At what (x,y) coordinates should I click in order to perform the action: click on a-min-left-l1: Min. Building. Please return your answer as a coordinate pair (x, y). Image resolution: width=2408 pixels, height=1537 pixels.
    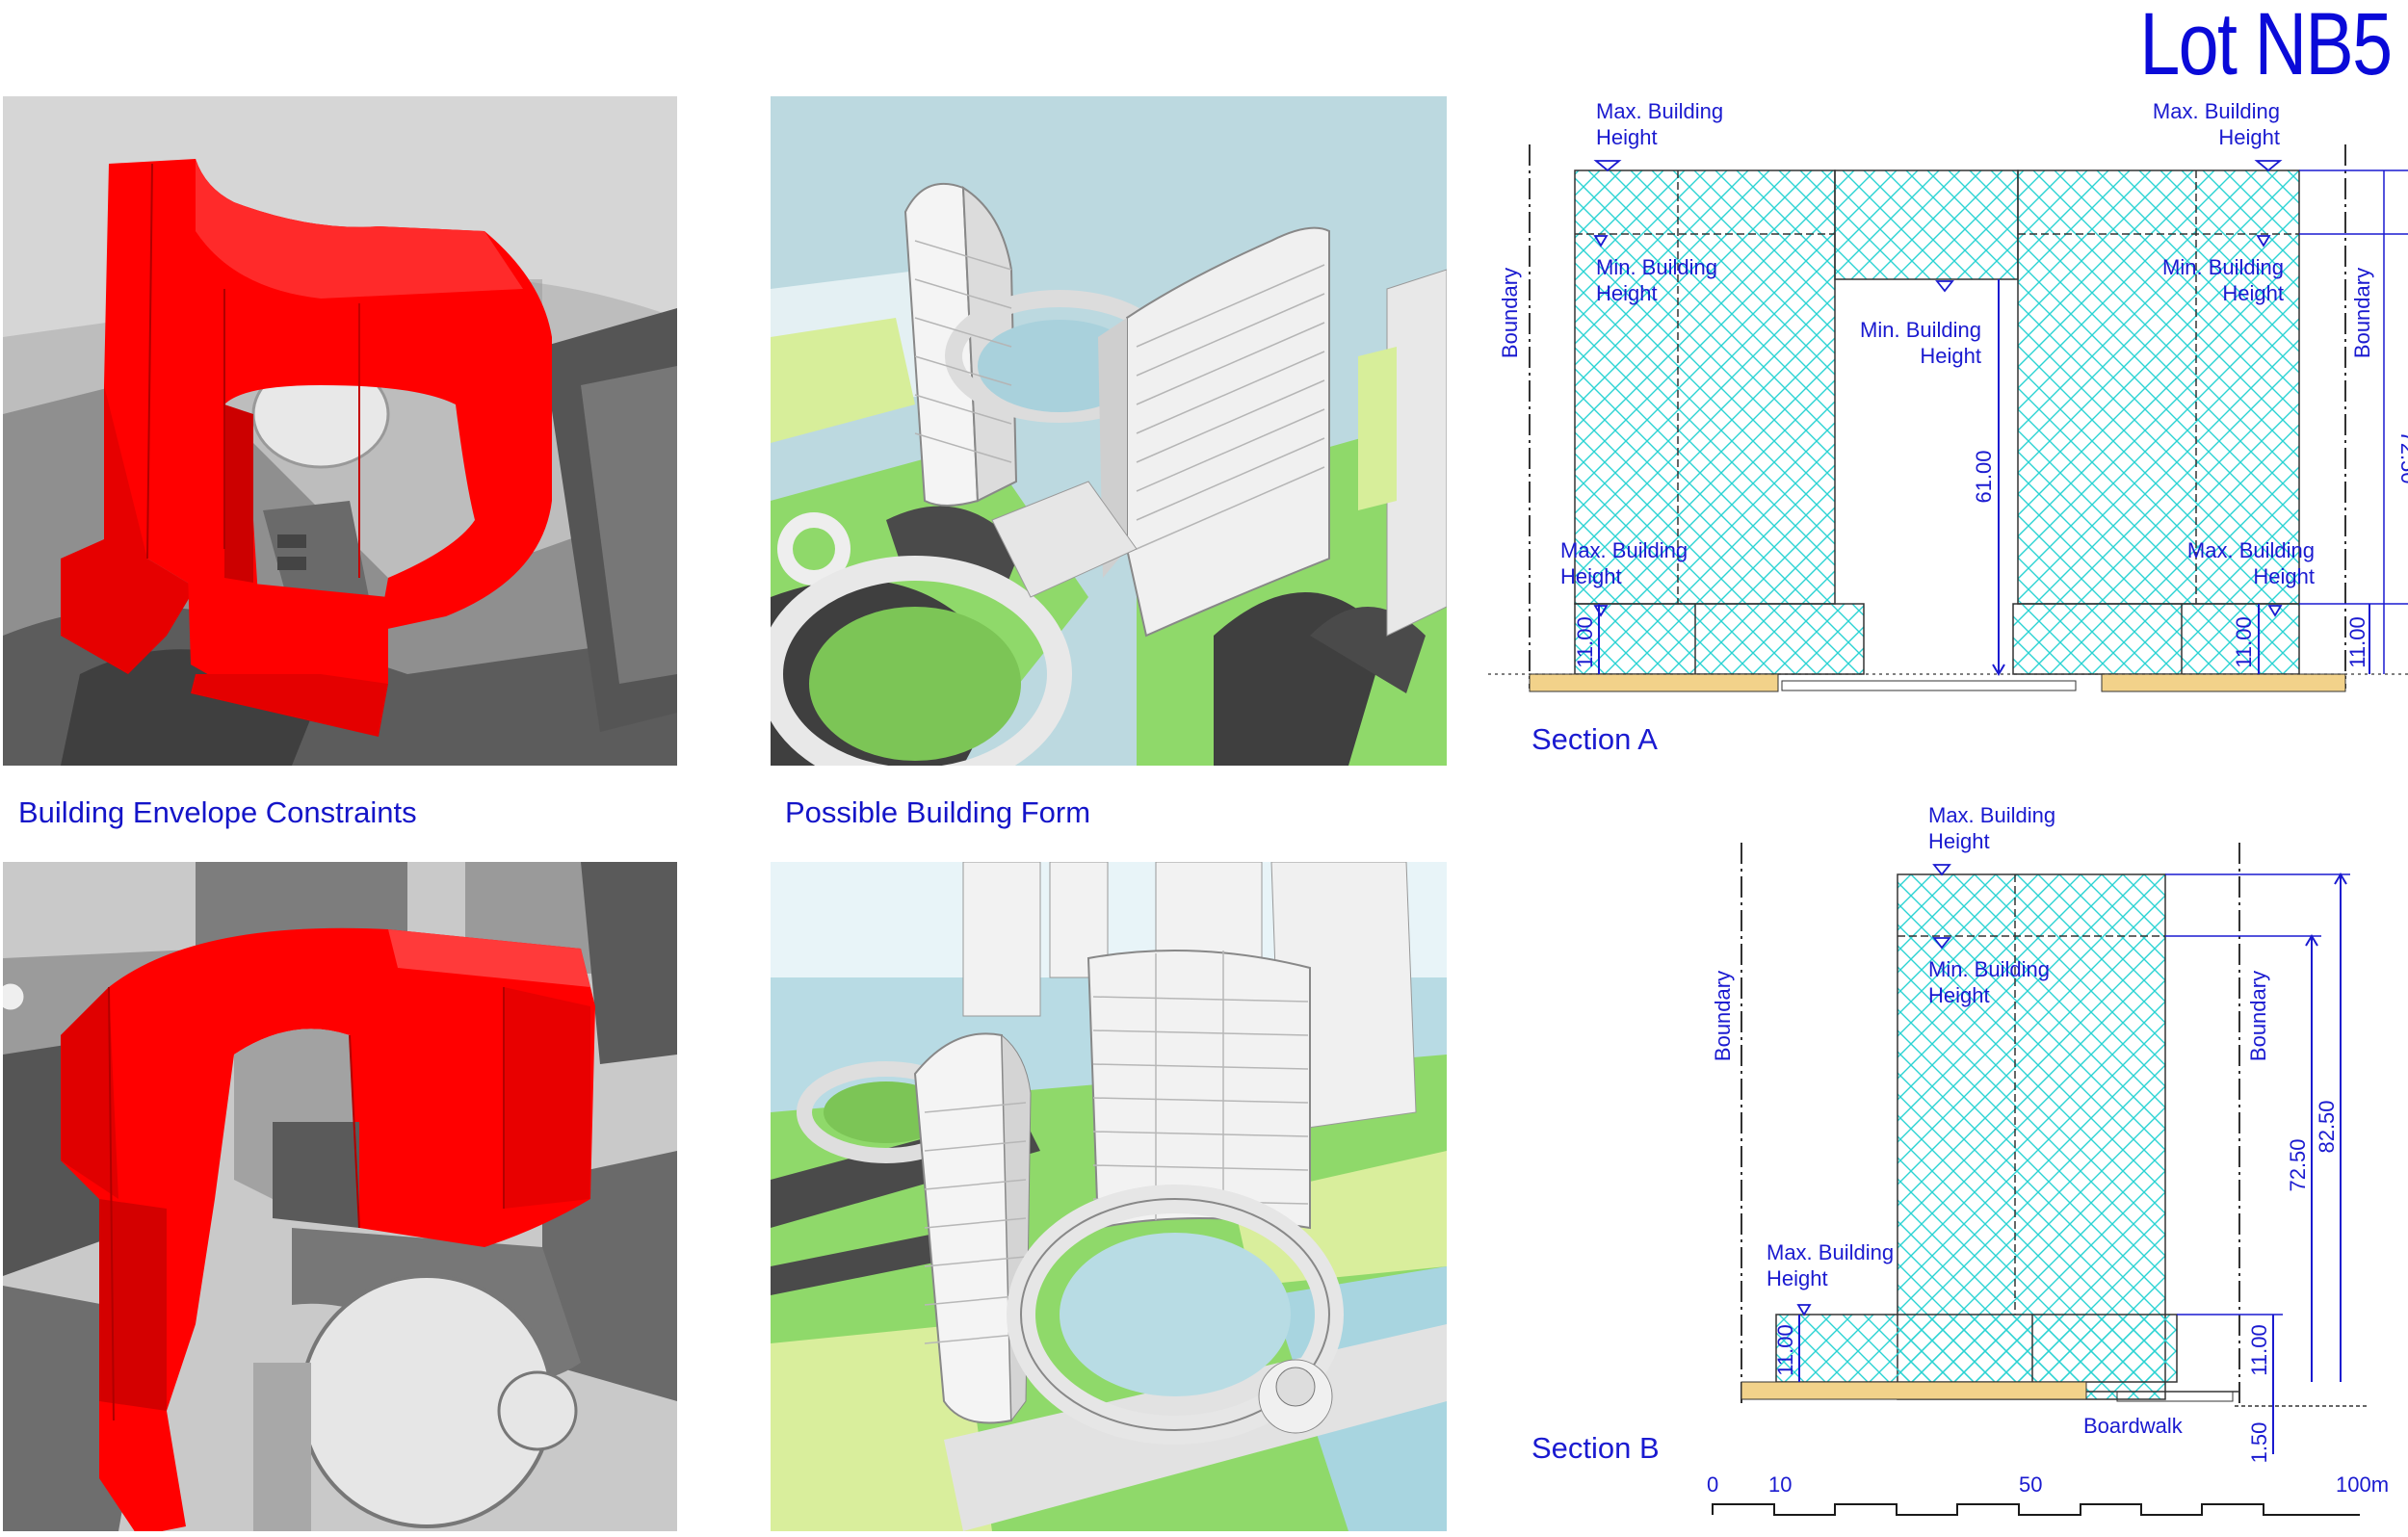
    Looking at the image, I should click on (1656, 267).